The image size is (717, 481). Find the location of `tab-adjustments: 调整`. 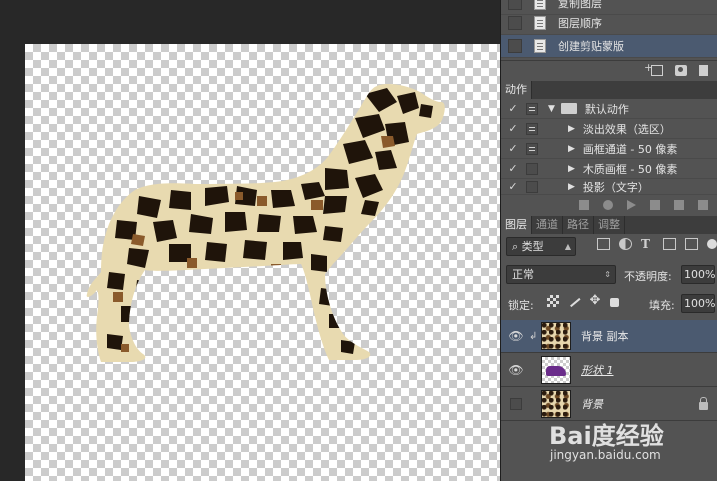

tab-adjustments: 调整 is located at coordinates (609, 225).